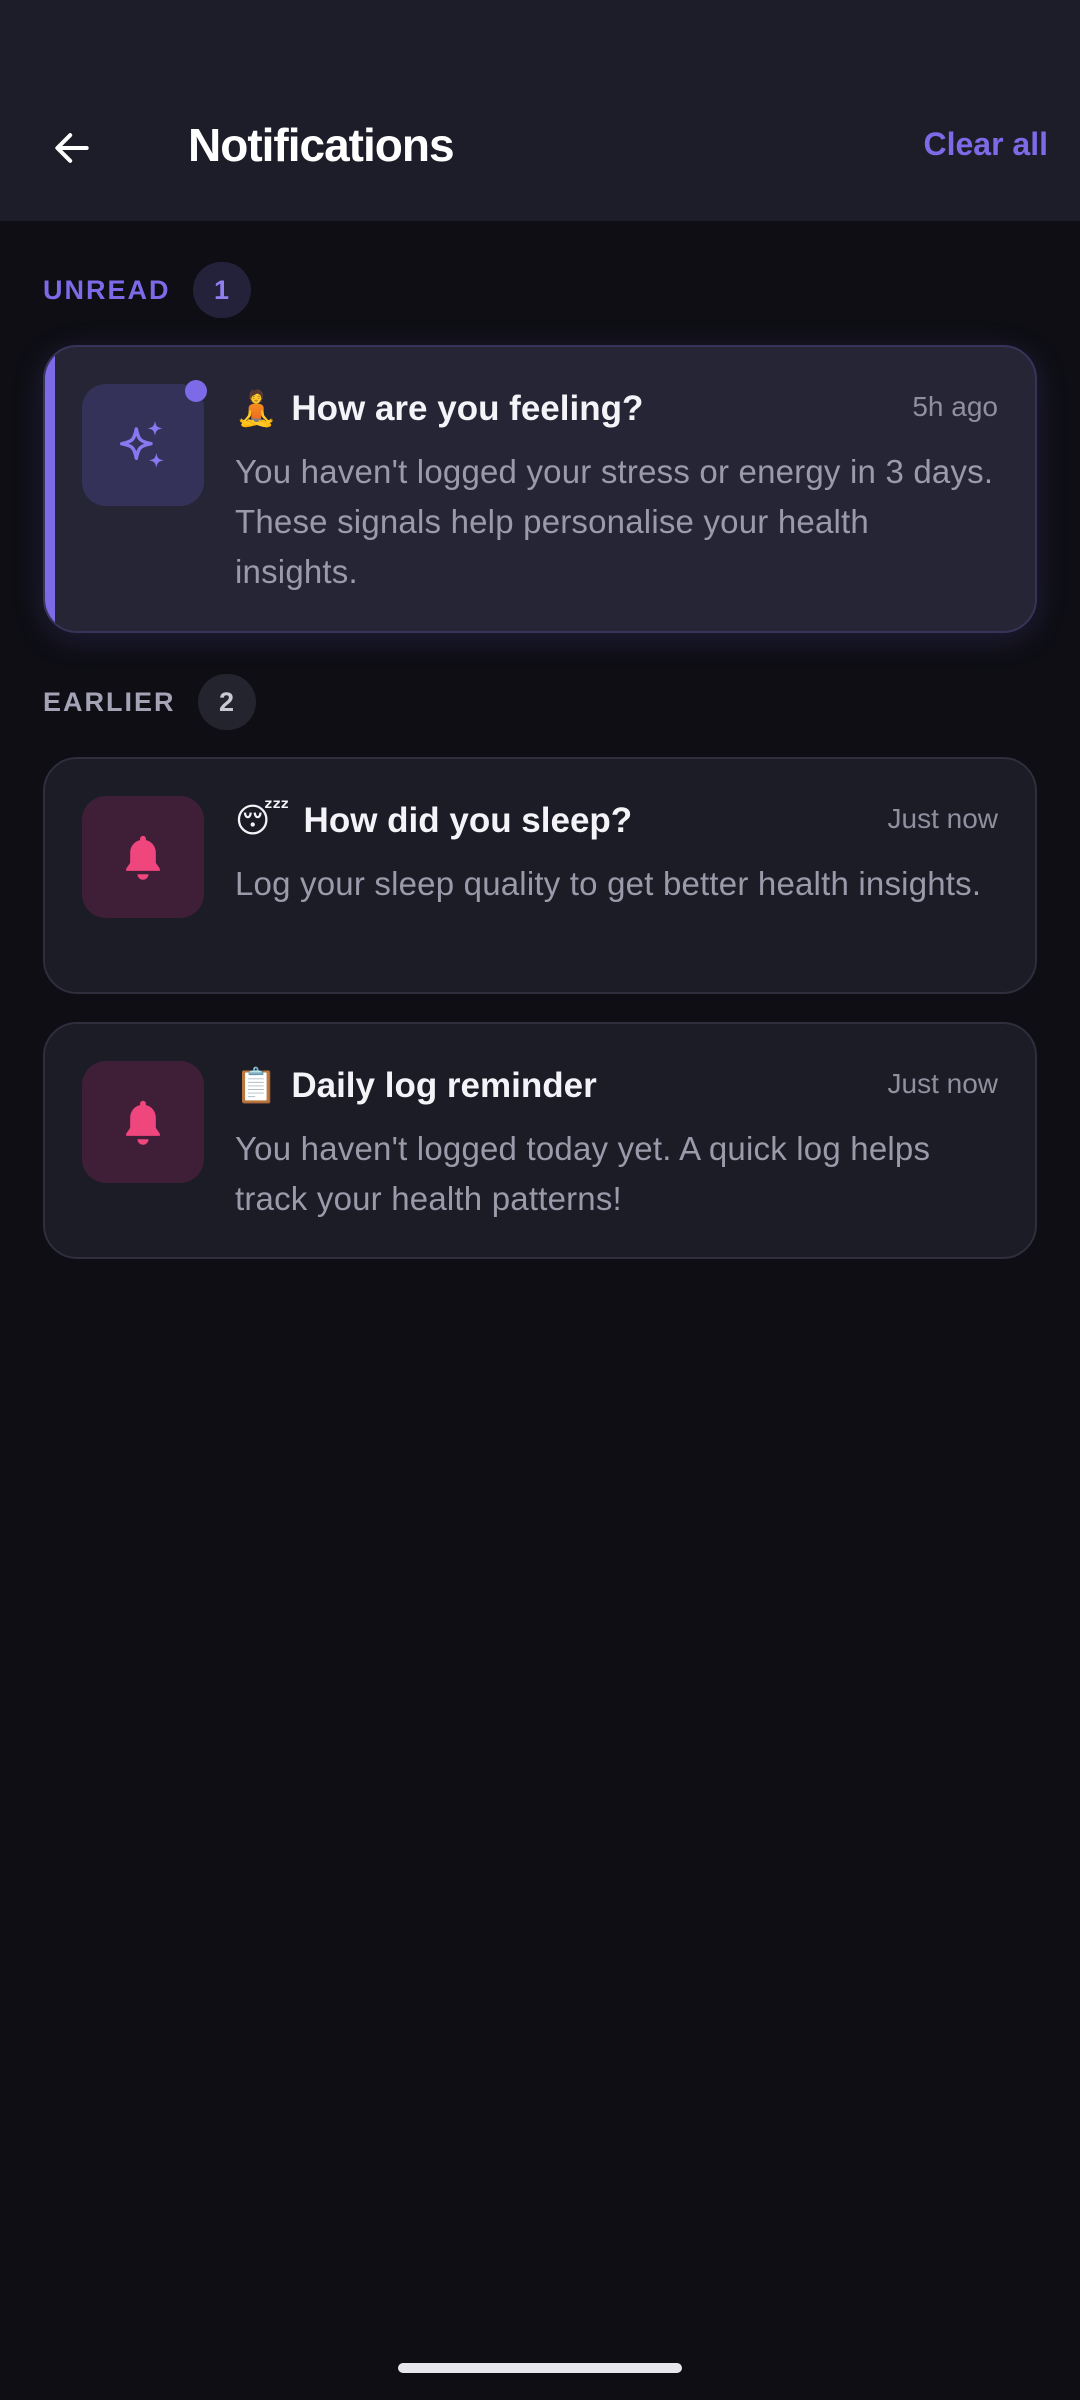 This screenshot has width=1080, height=2400. What do you see at coordinates (444, 1085) in the screenshot?
I see `notification-title: Daily log reminder` at bounding box center [444, 1085].